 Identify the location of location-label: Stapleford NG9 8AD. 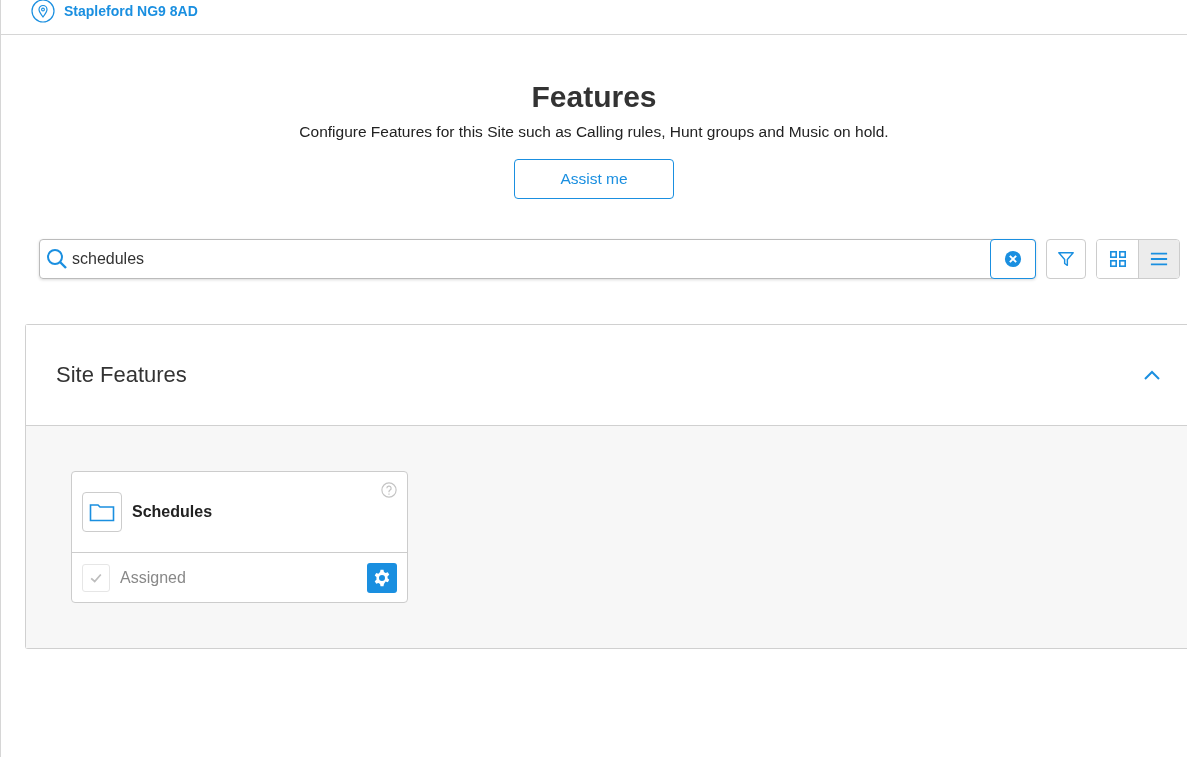
(131, 11).